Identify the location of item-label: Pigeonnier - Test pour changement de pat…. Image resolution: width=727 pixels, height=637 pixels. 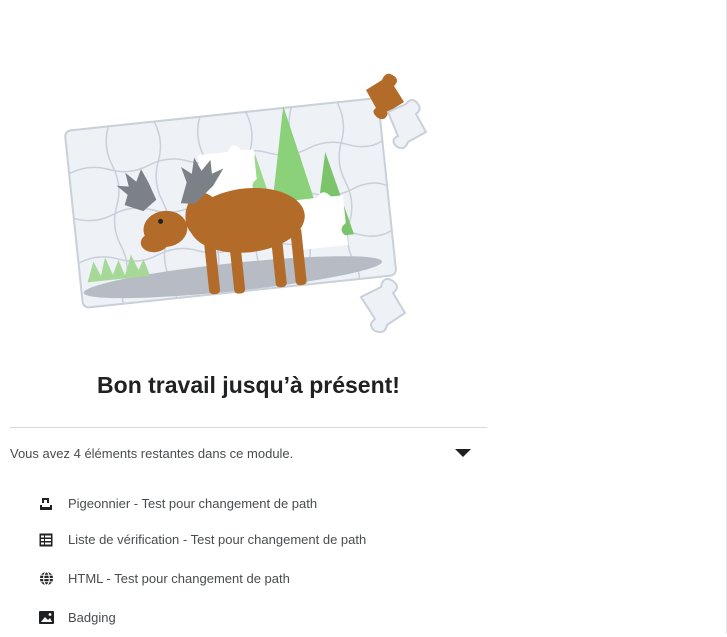
(193, 503).